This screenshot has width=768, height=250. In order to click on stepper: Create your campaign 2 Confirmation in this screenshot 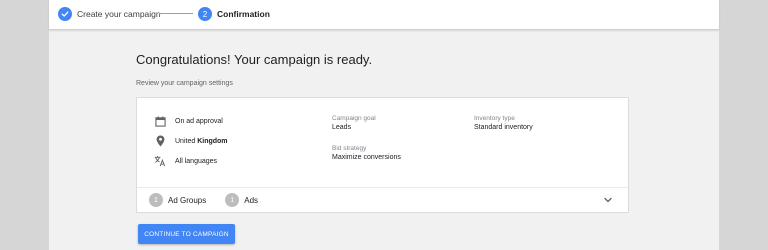, I will do `click(384, 15)`.